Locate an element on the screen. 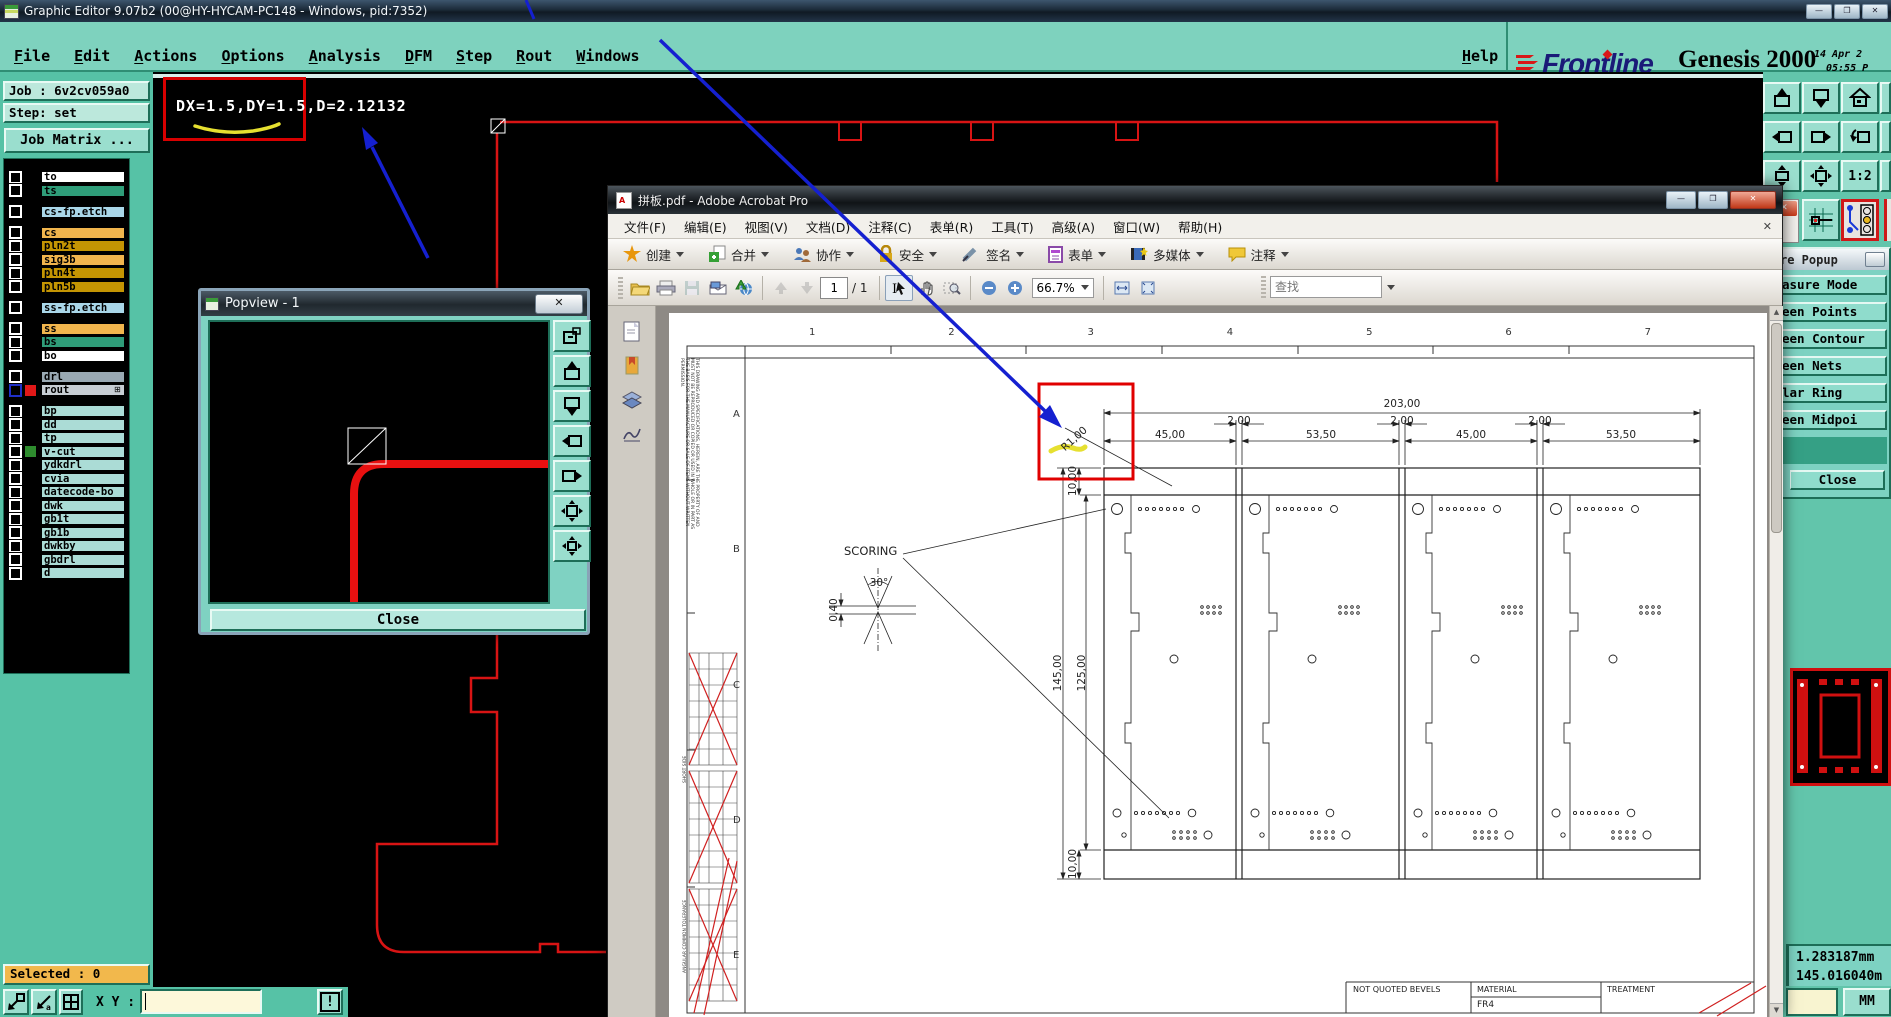 The height and width of the screenshot is (1017, 1891). popview-center-button is located at coordinates (572, 546).